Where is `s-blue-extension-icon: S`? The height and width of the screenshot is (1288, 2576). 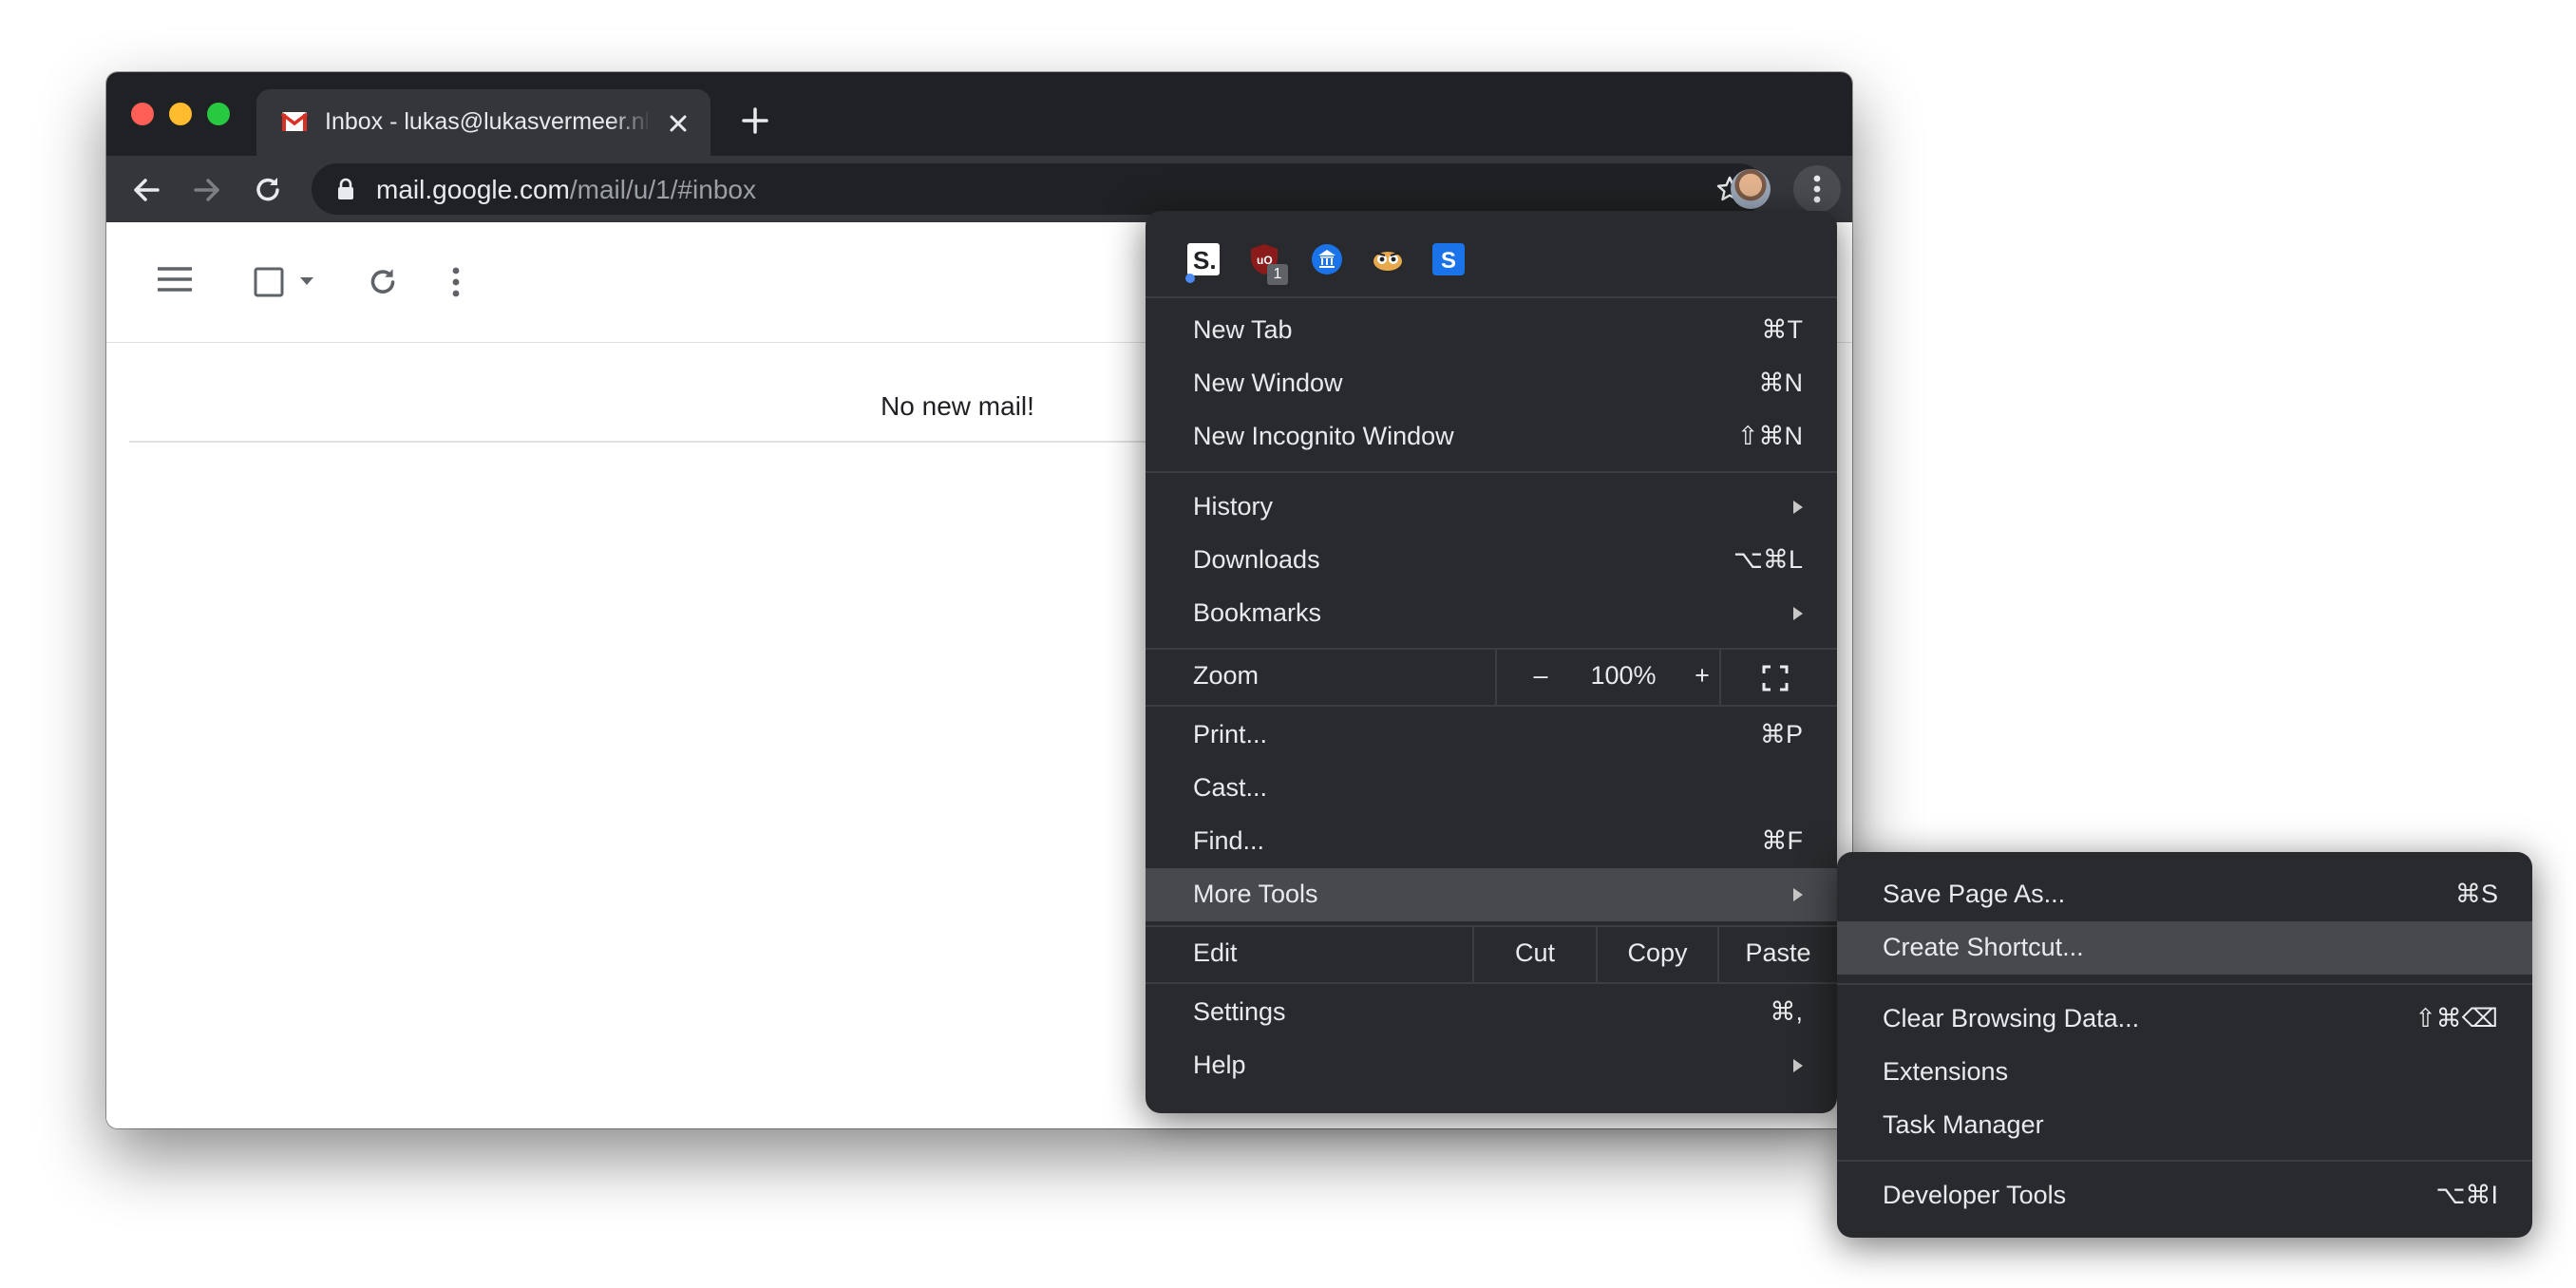 s-blue-extension-icon: S is located at coordinates (1448, 259).